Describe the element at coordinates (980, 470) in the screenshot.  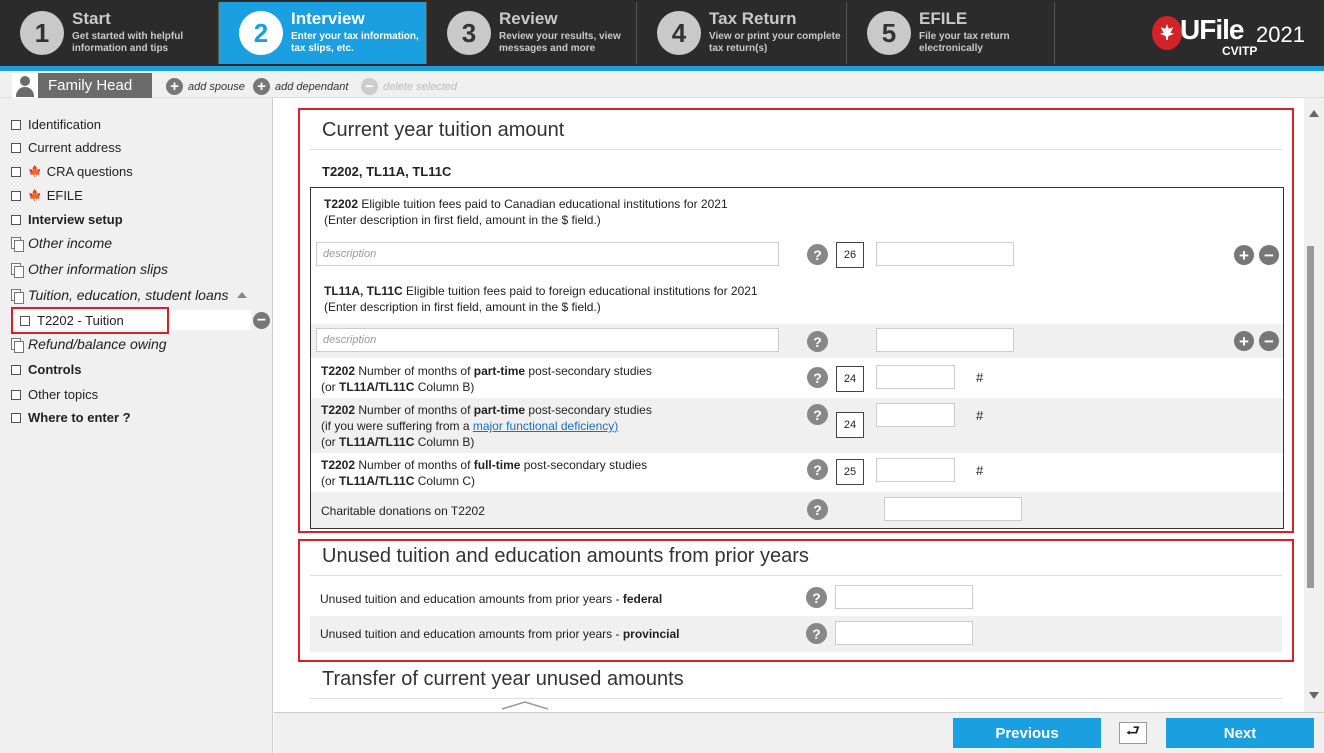
I see `hash-unit: #` at that location.